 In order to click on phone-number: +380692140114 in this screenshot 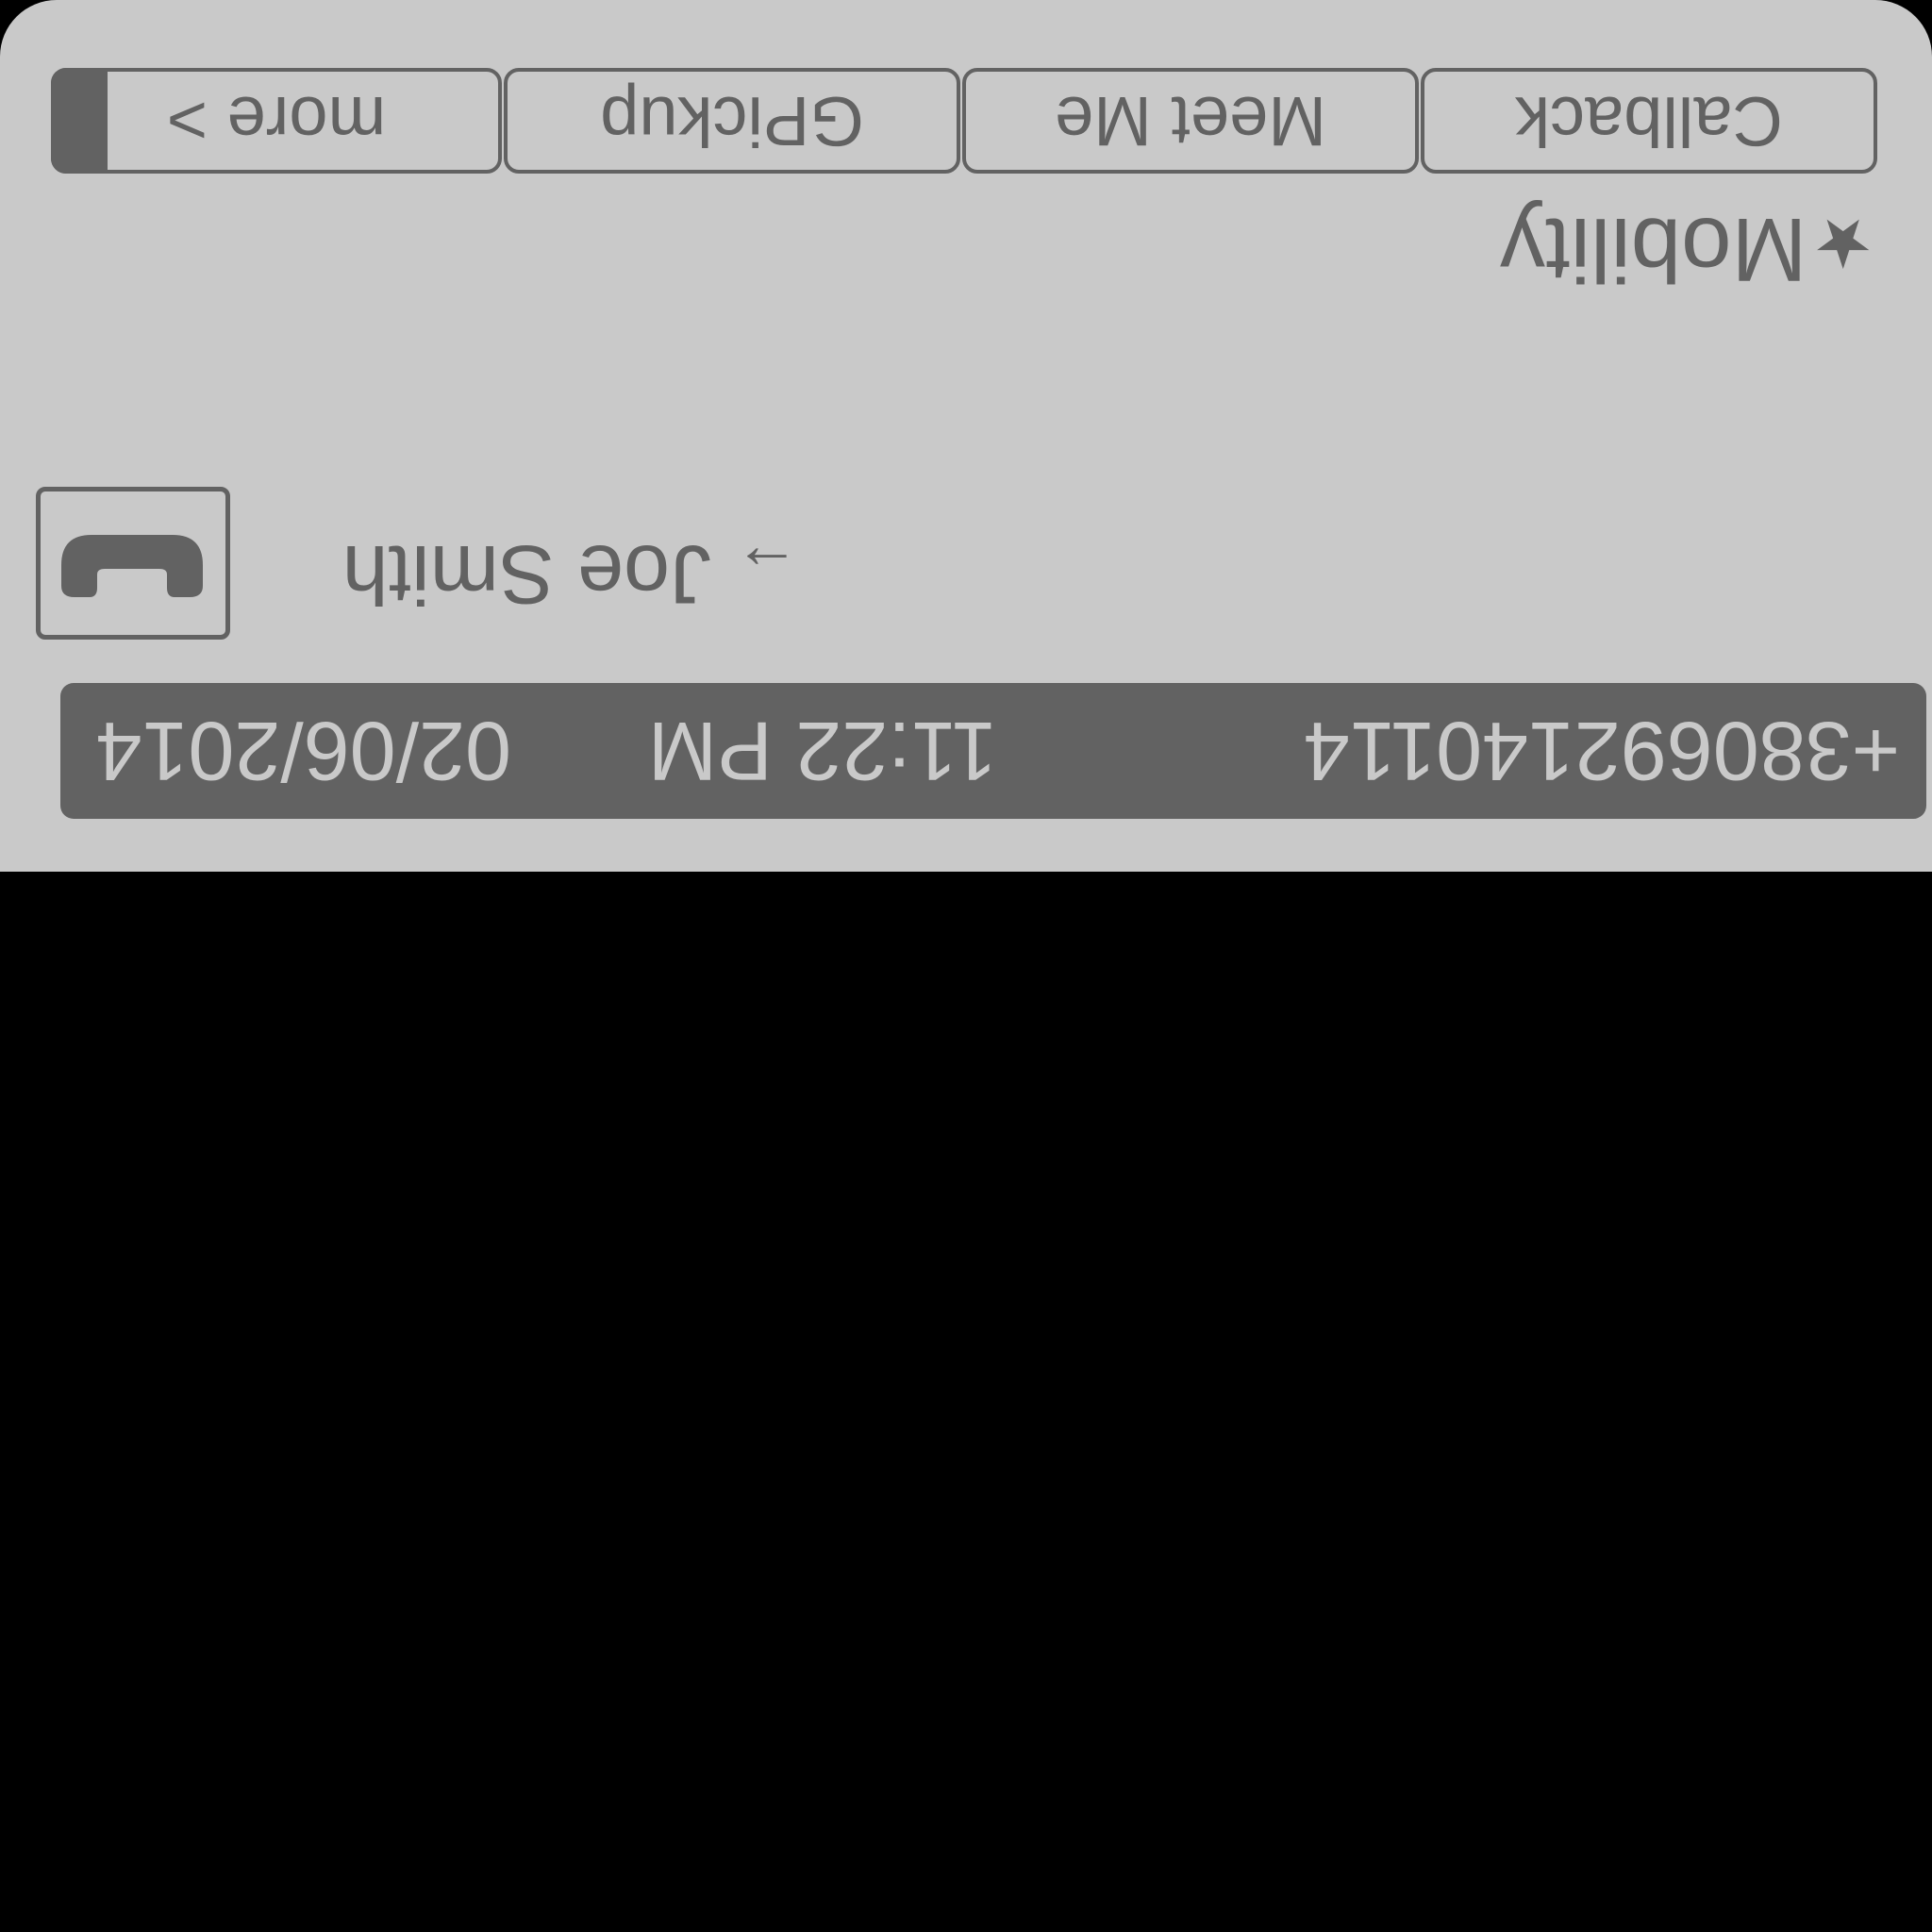, I will do `click(1601, 752)`.